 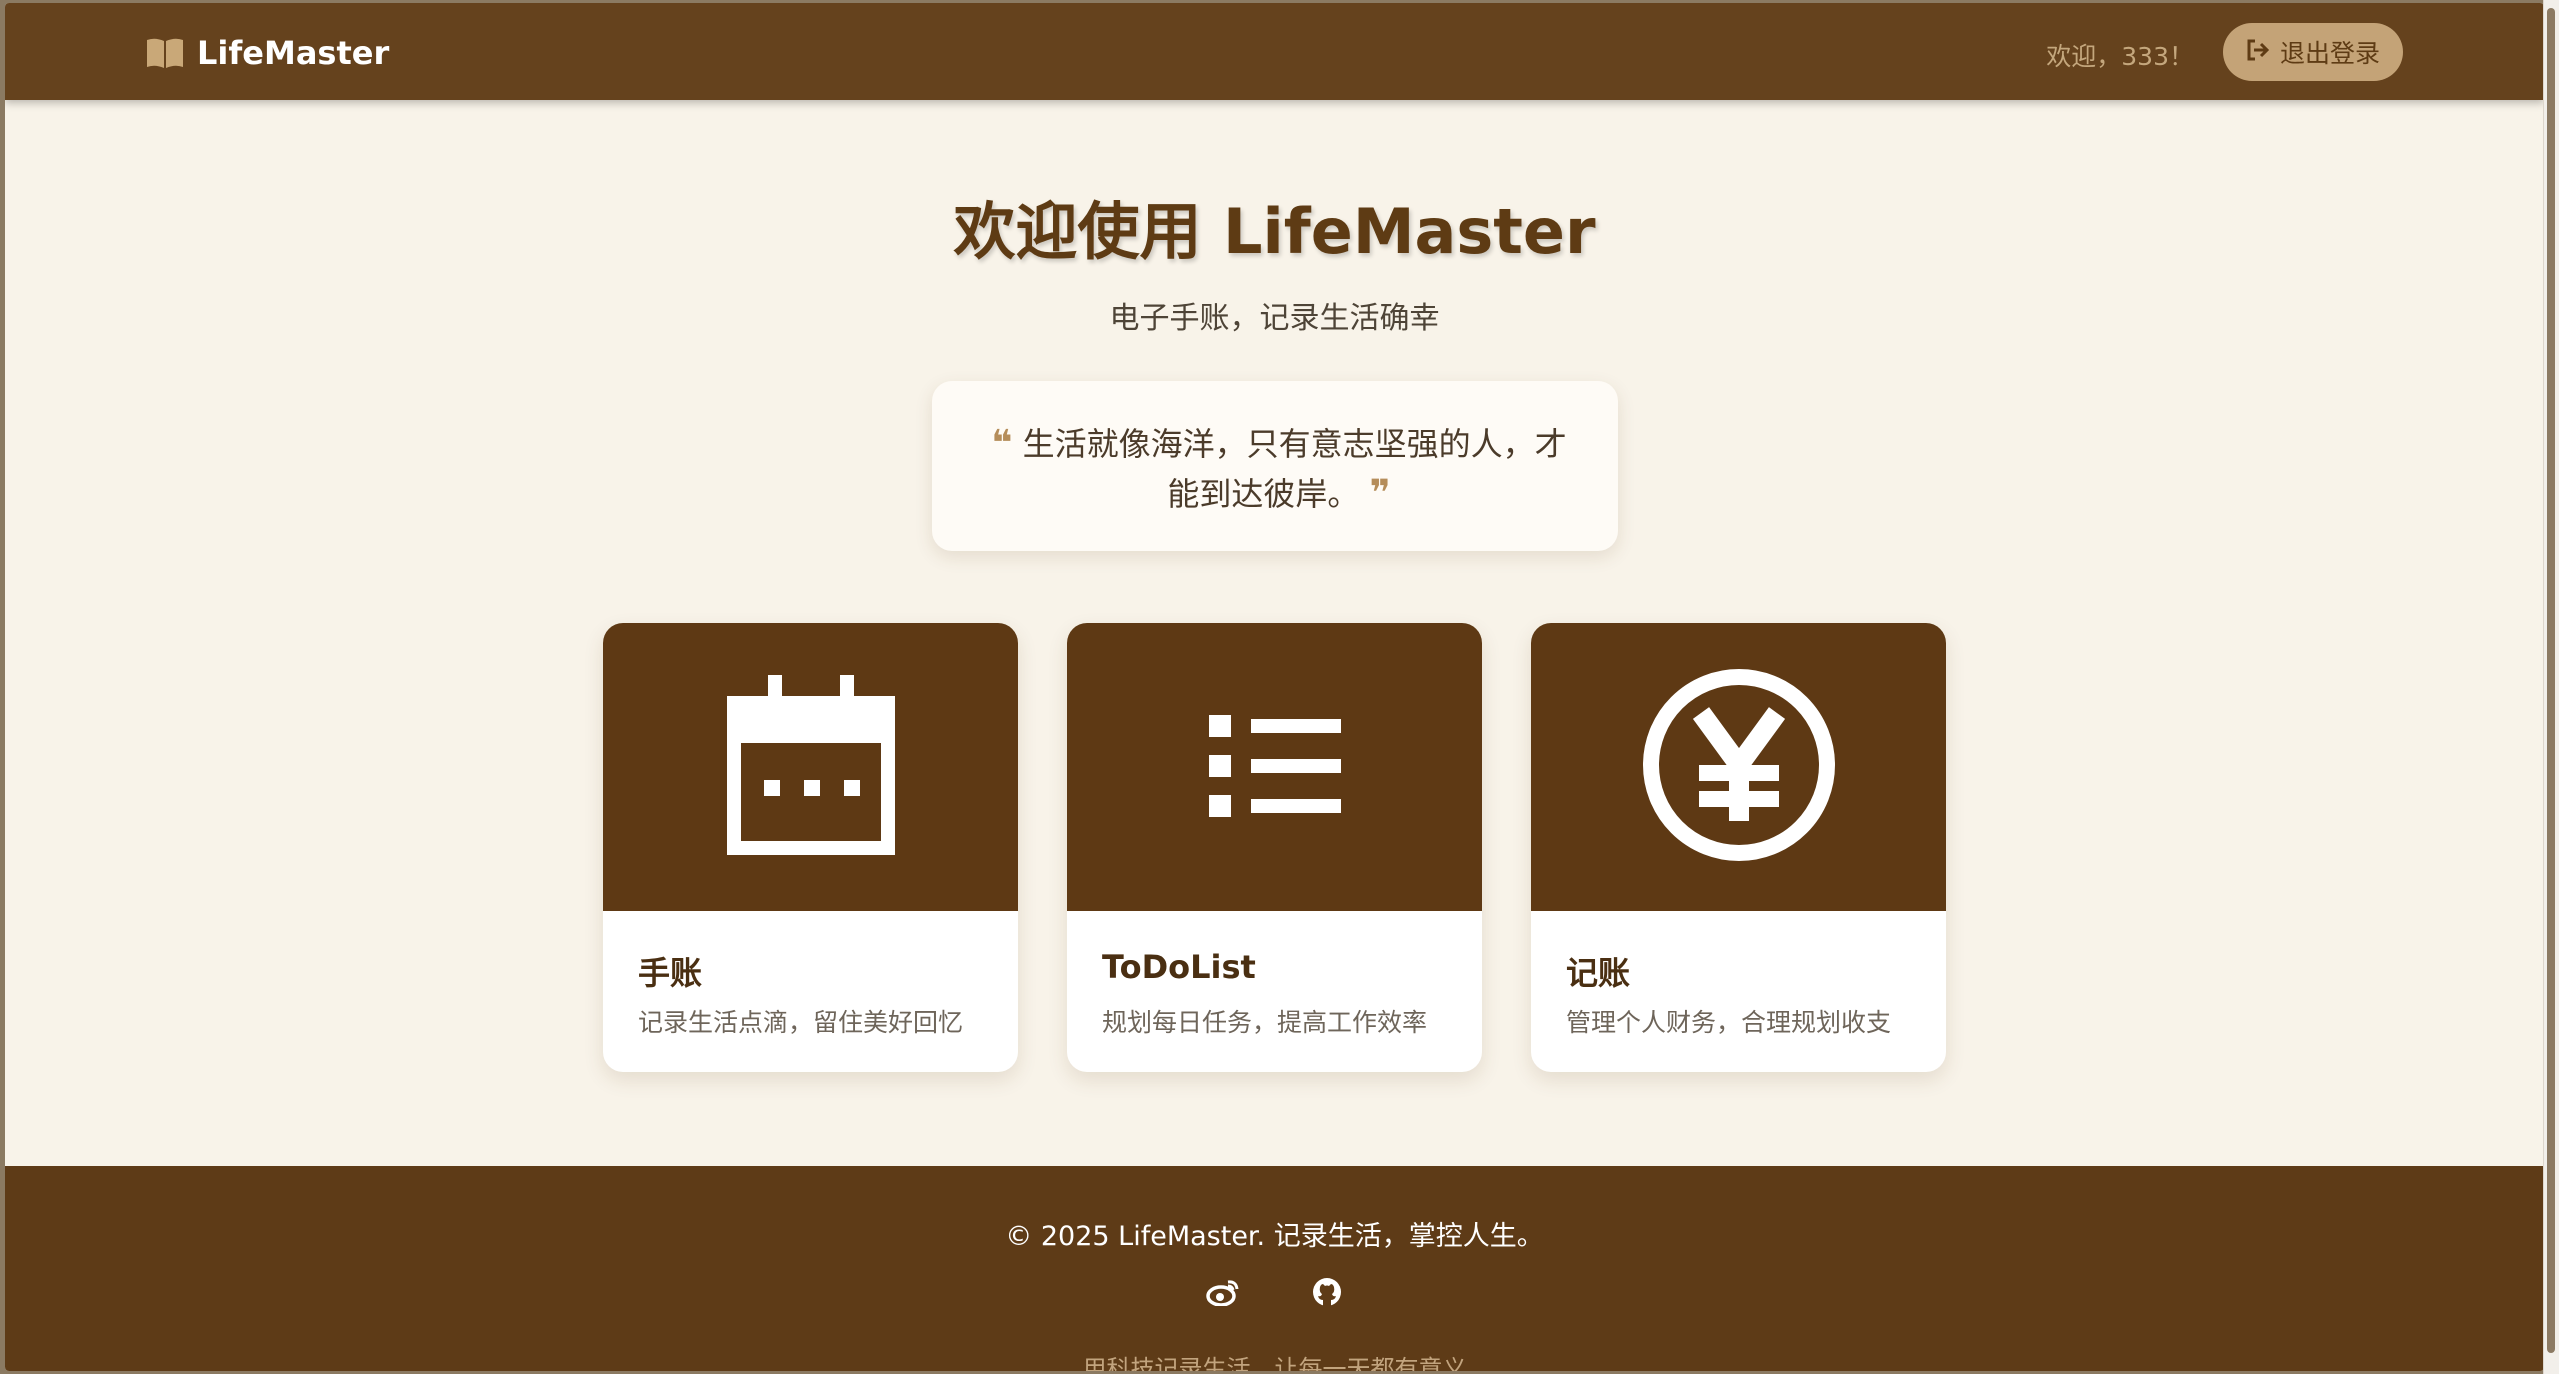 I want to click on logo-text: LifeMaster, so click(x=293, y=53).